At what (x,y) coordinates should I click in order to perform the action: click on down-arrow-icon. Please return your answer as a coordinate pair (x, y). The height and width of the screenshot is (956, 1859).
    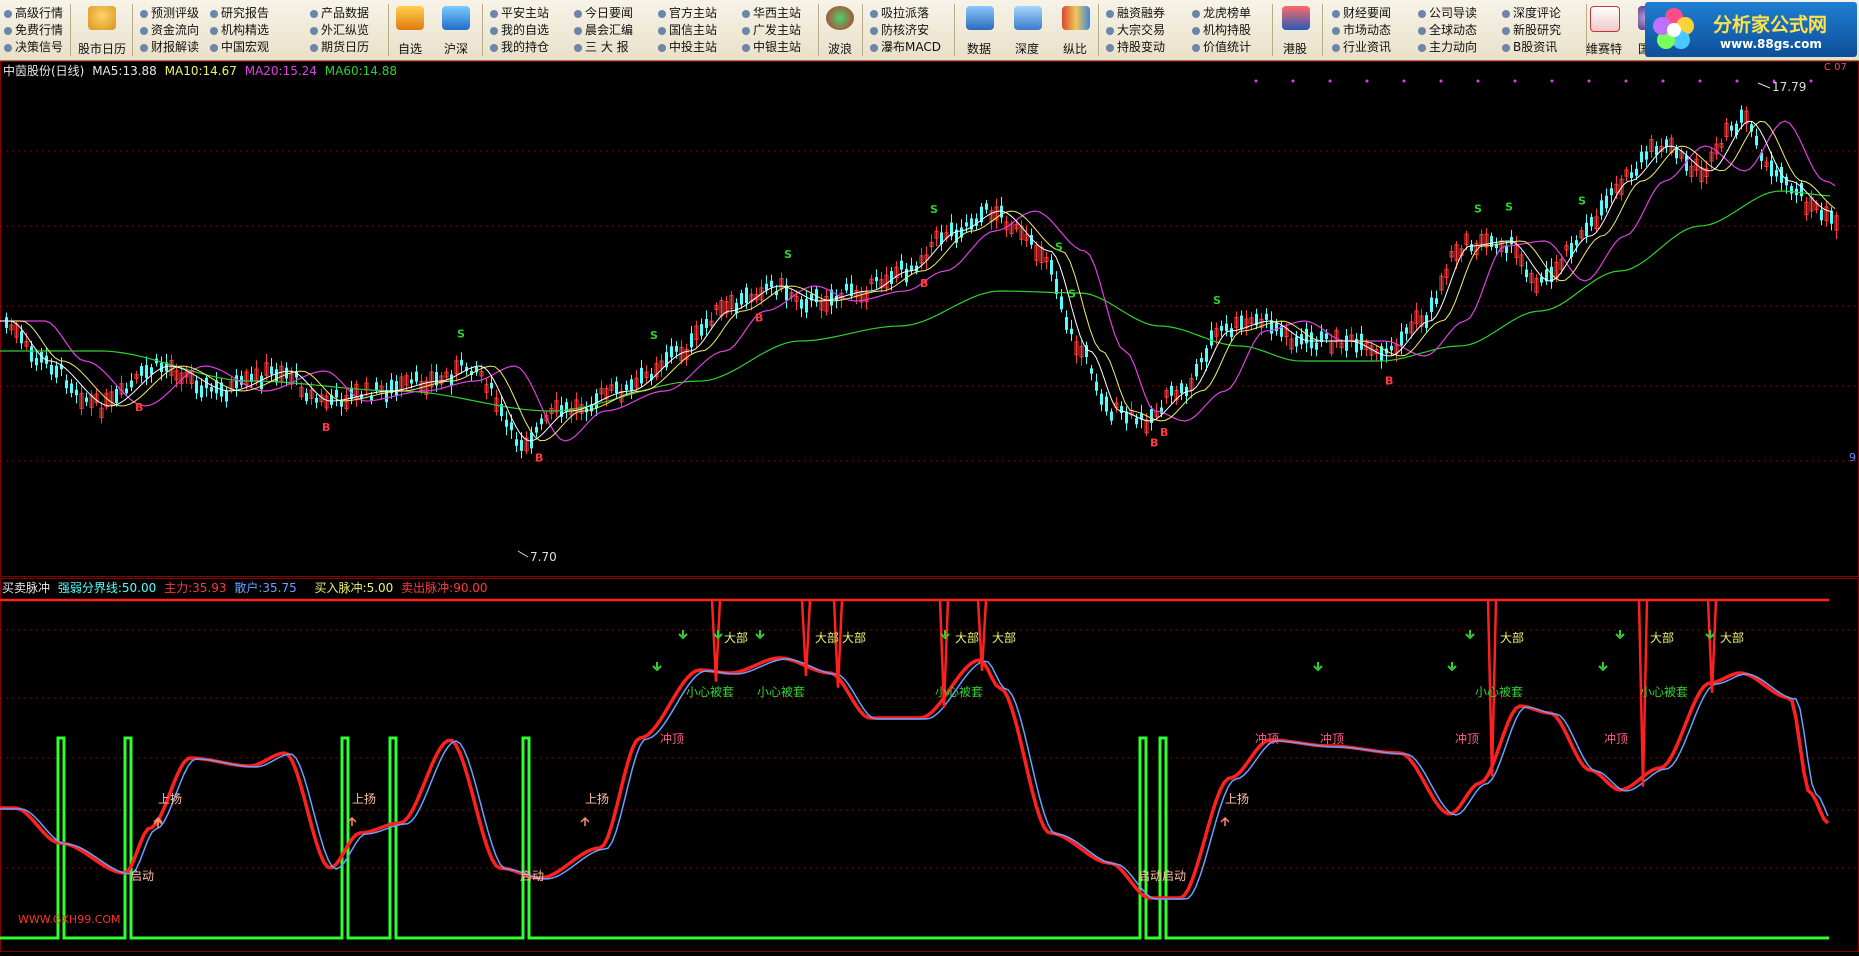
    Looking at the image, I should click on (657, 667).